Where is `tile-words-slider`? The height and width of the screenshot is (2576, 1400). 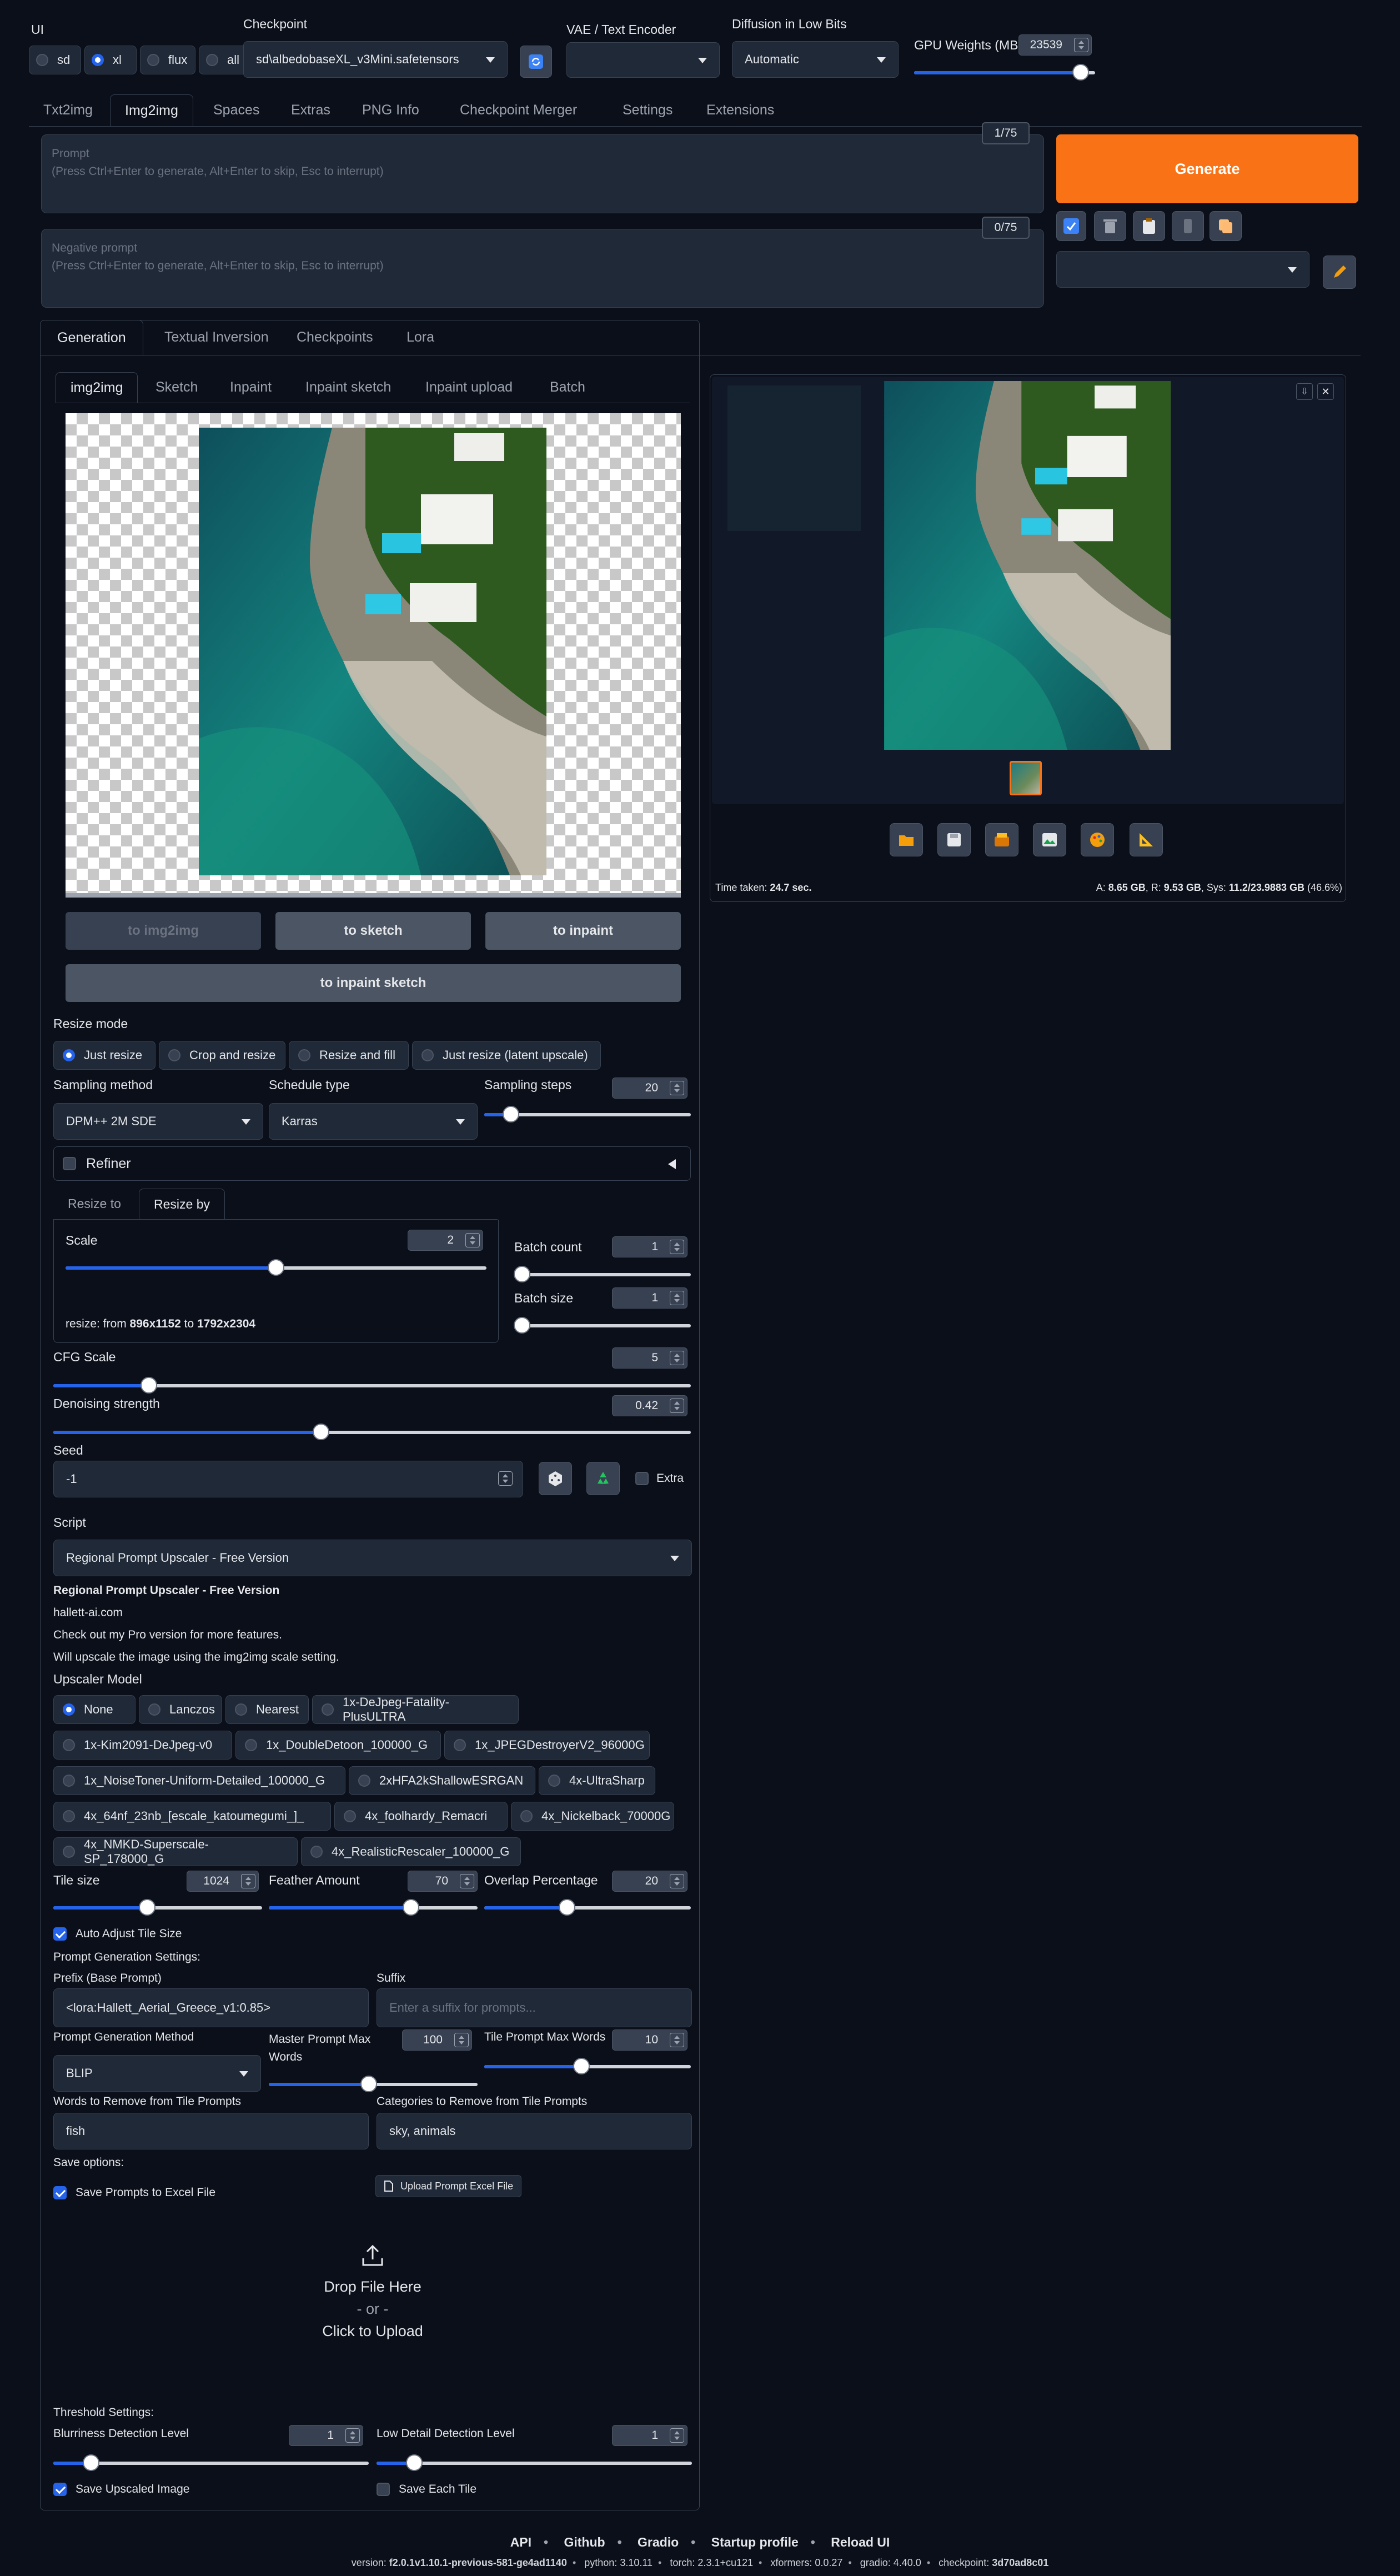
tile-words-slider is located at coordinates (587, 2066).